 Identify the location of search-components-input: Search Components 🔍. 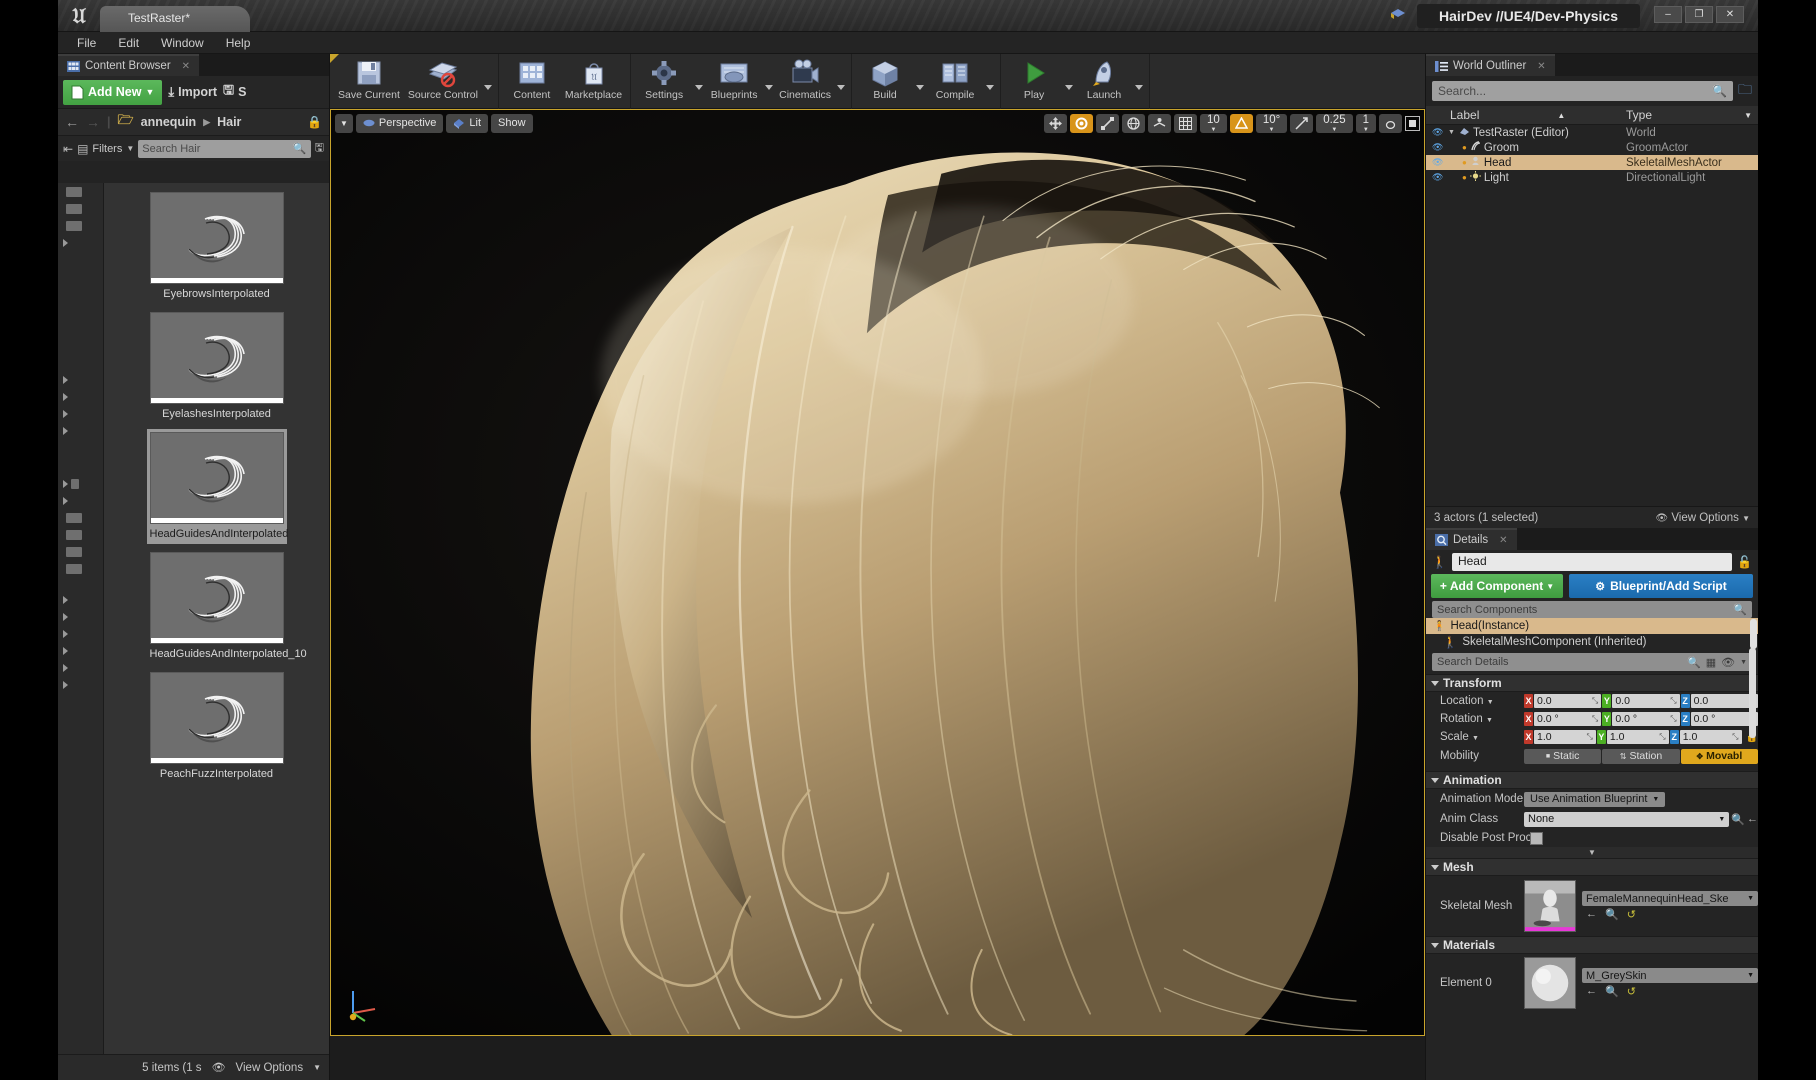
(1592, 609).